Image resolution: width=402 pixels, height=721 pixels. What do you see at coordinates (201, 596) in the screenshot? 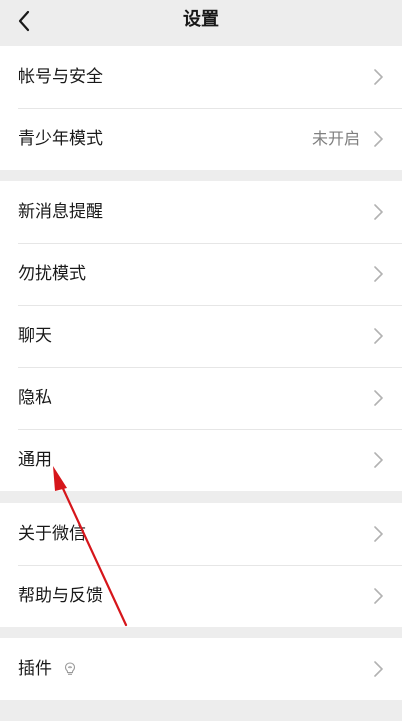
I see `settings-item-help-feedback: 帮助与反馈` at bounding box center [201, 596].